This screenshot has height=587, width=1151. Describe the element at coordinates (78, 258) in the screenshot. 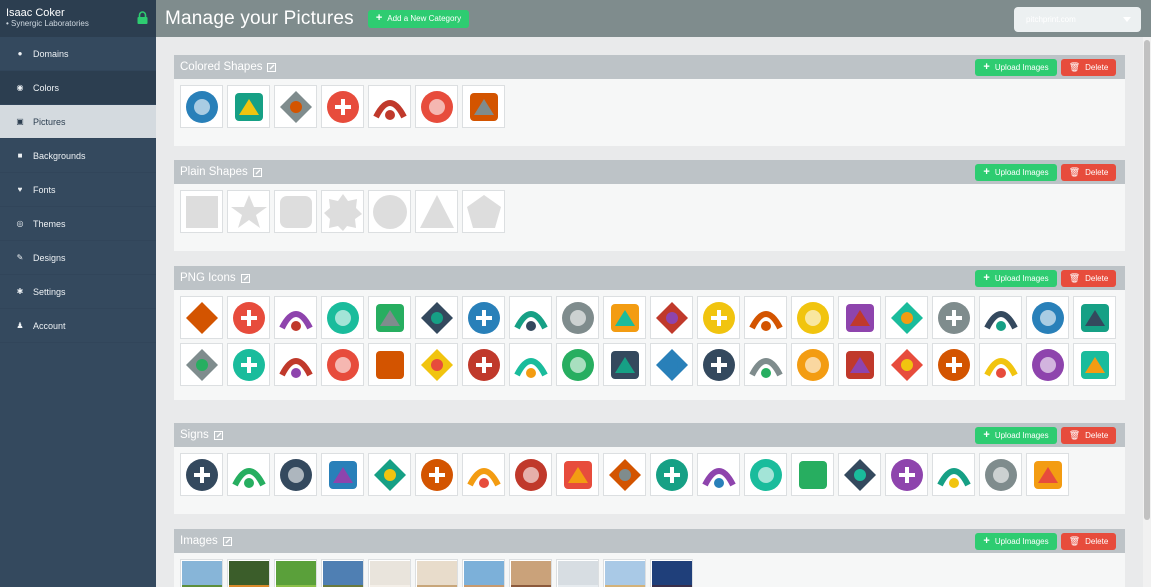

I see `sidebar-item-designs: ✎ Designs` at that location.